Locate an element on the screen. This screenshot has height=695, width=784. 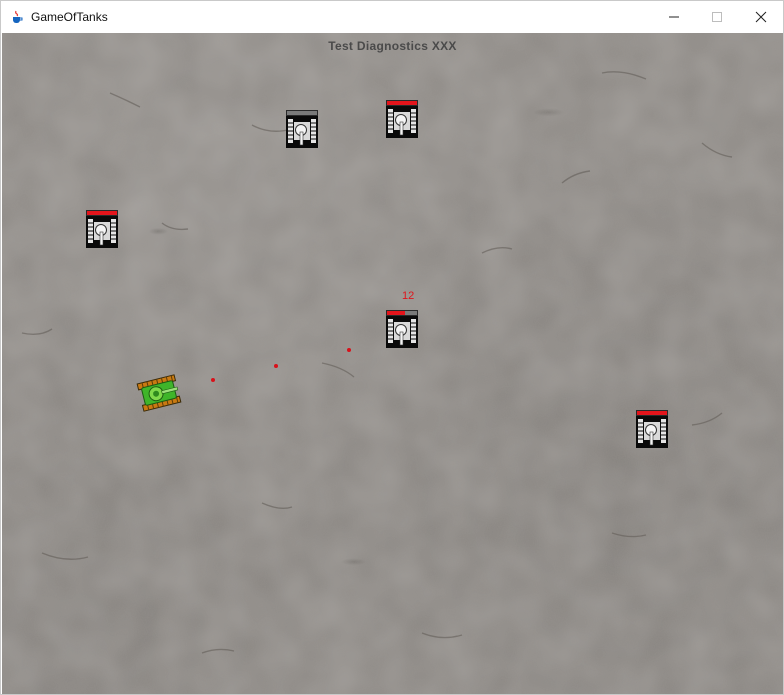
close-icon is located at coordinates (761, 17).